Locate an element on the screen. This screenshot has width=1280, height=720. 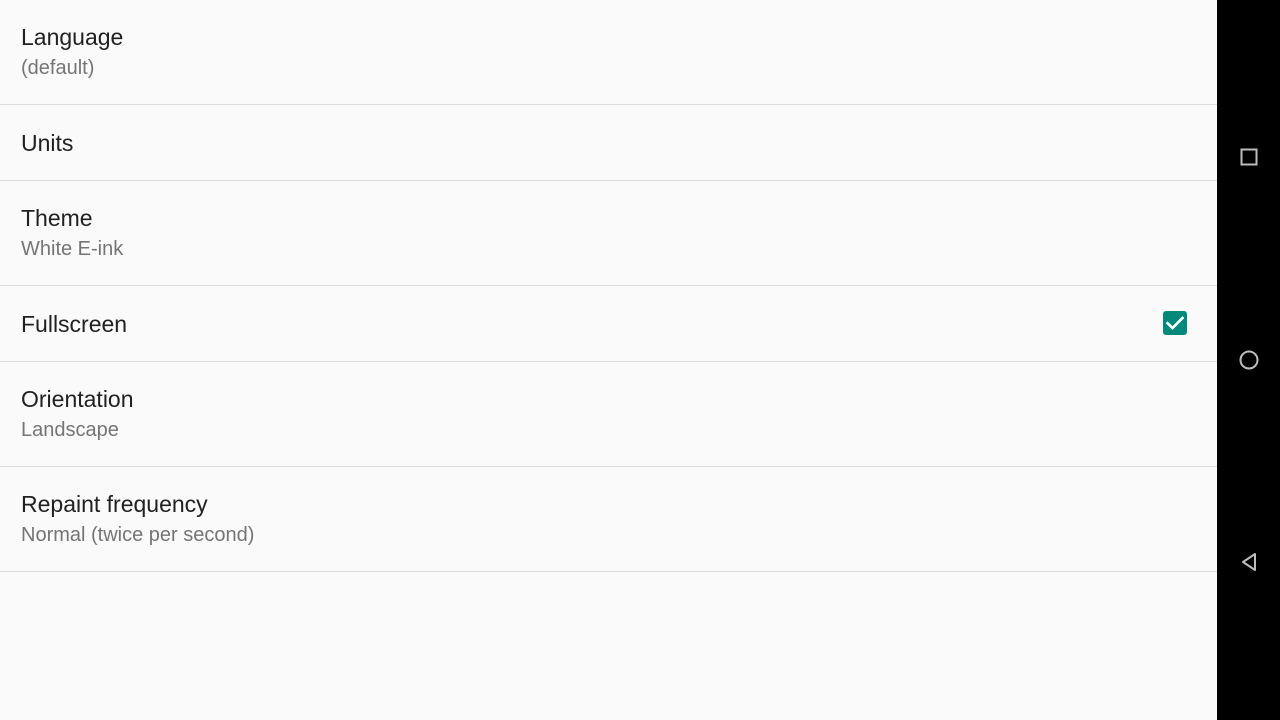
setting-theme: Theme White E-ink is located at coordinates (608, 233).